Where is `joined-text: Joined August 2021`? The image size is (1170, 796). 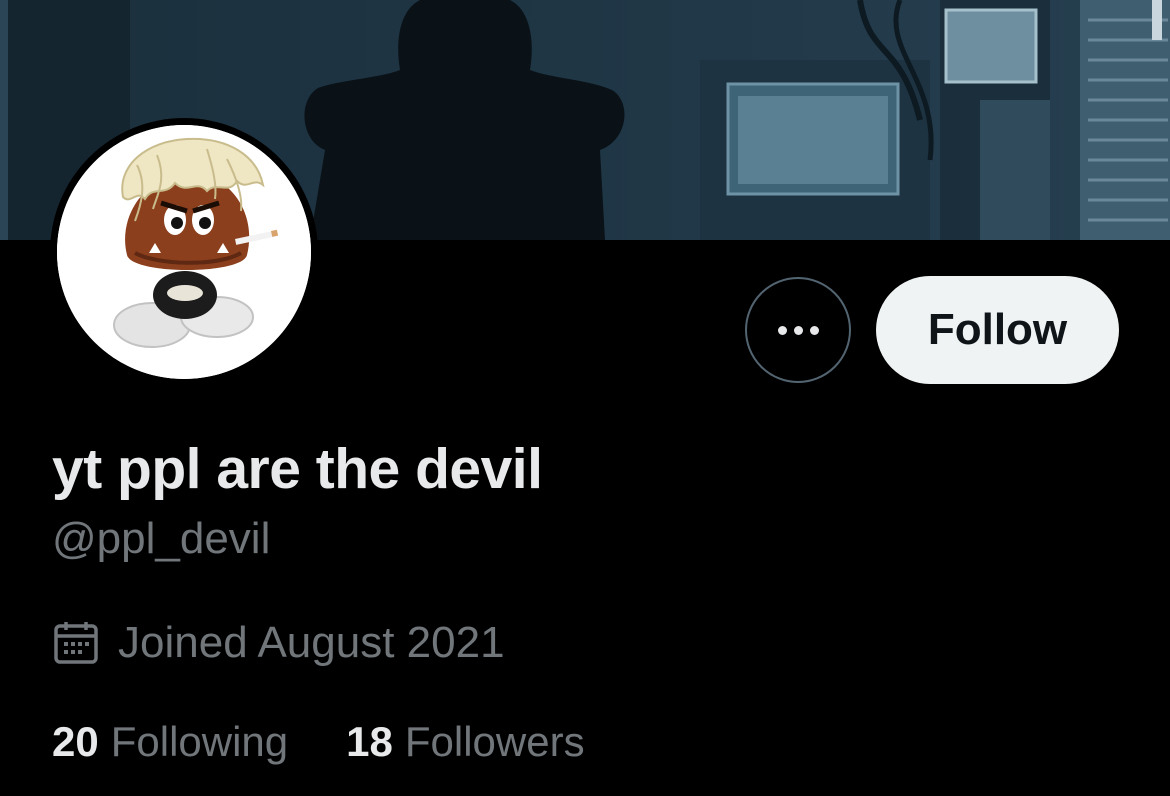
joined-text: Joined August 2021 is located at coordinates (311, 642).